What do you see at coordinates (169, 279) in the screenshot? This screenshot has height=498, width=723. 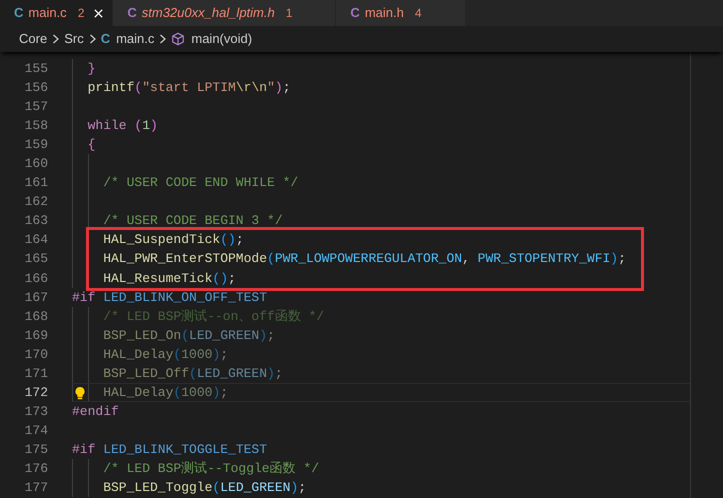 I see `code-line: HAL_ResumeTick();` at bounding box center [169, 279].